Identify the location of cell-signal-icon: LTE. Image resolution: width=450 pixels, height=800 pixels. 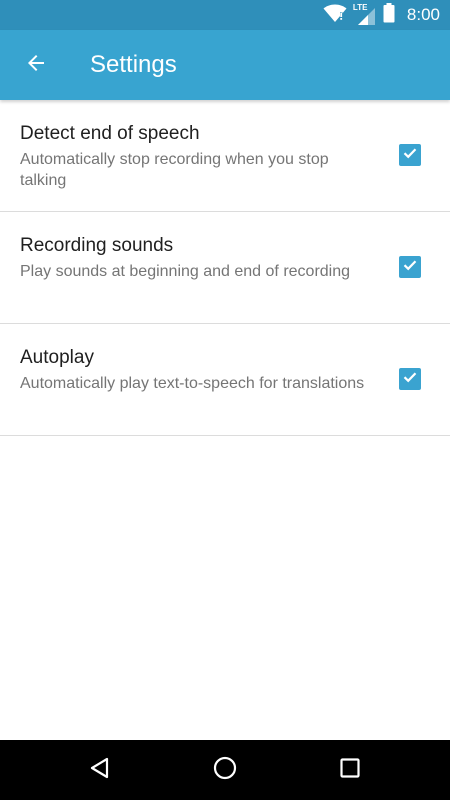
(365, 15).